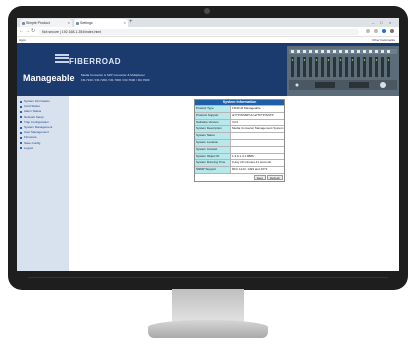 The width and height of the screenshot is (415, 345). Describe the element at coordinates (62, 60) in the screenshot. I see `fiberroad-logo-icon` at that location.